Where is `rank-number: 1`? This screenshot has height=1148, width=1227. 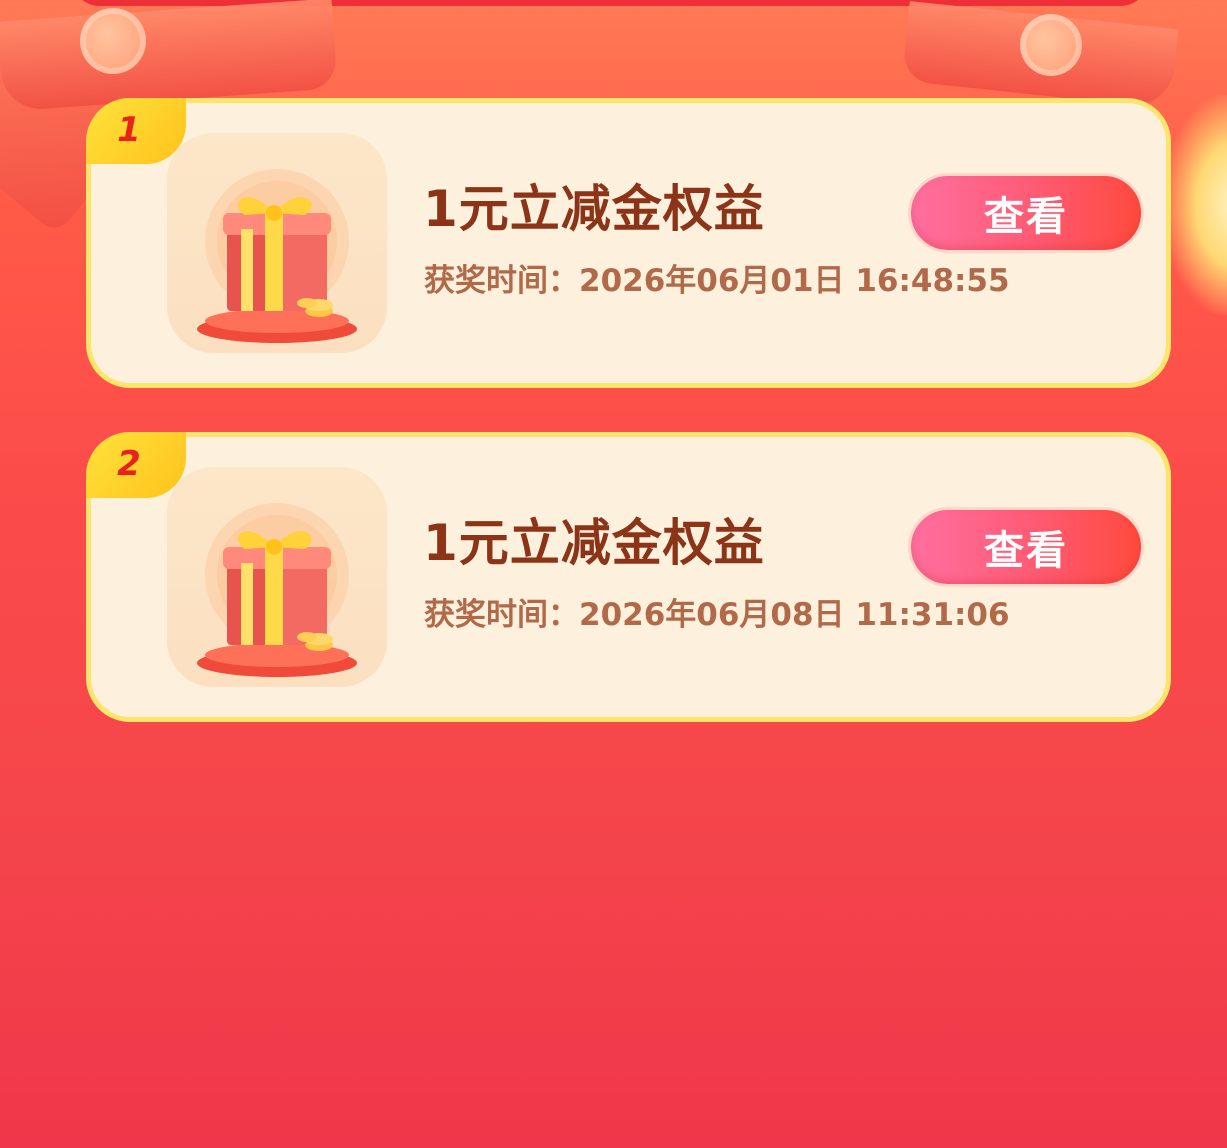 rank-number: 1 is located at coordinates (129, 130).